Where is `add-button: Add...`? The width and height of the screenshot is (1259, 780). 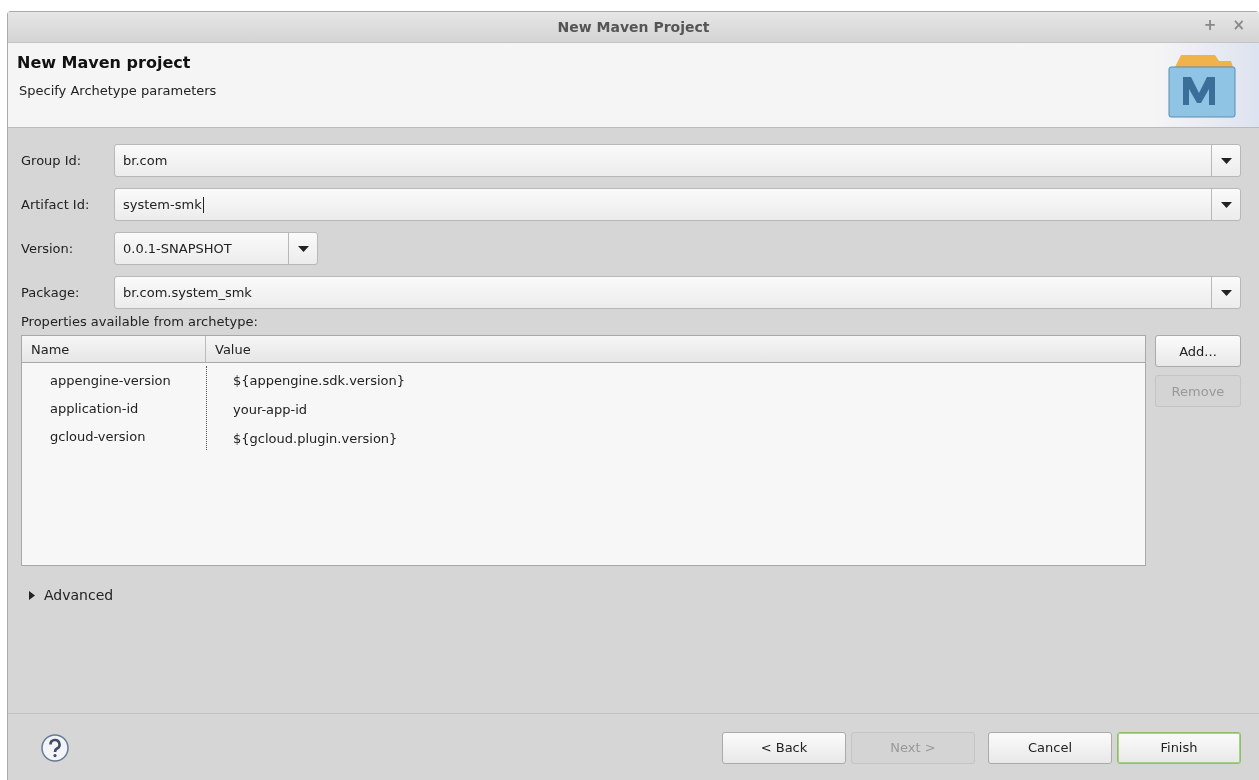 add-button: Add... is located at coordinates (1198, 351).